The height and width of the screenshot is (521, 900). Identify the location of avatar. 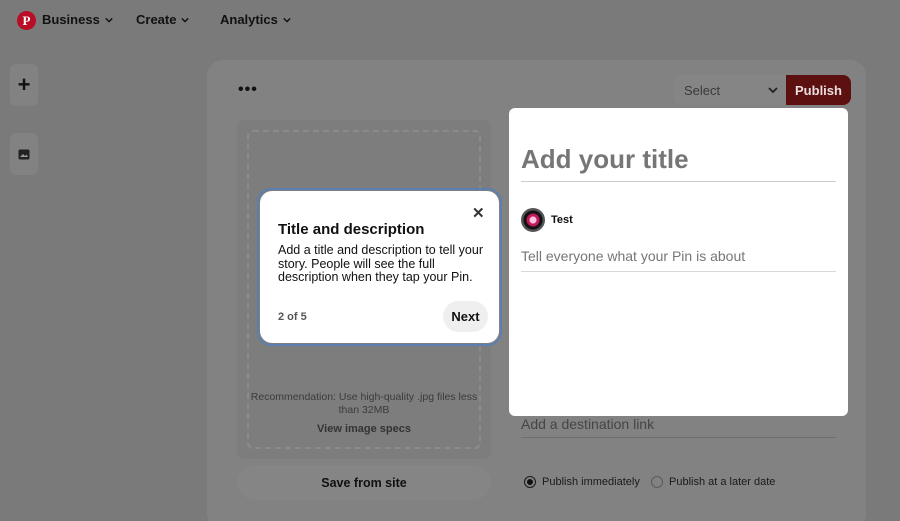
(533, 220).